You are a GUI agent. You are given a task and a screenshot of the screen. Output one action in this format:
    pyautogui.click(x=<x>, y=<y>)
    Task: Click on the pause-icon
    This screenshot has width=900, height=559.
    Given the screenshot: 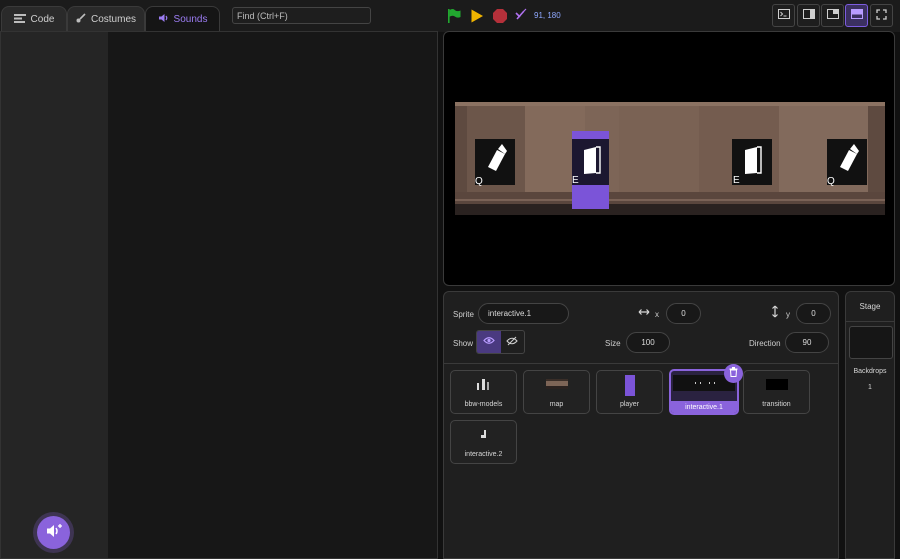 What is the action you would take?
    pyautogui.click(x=477, y=16)
    